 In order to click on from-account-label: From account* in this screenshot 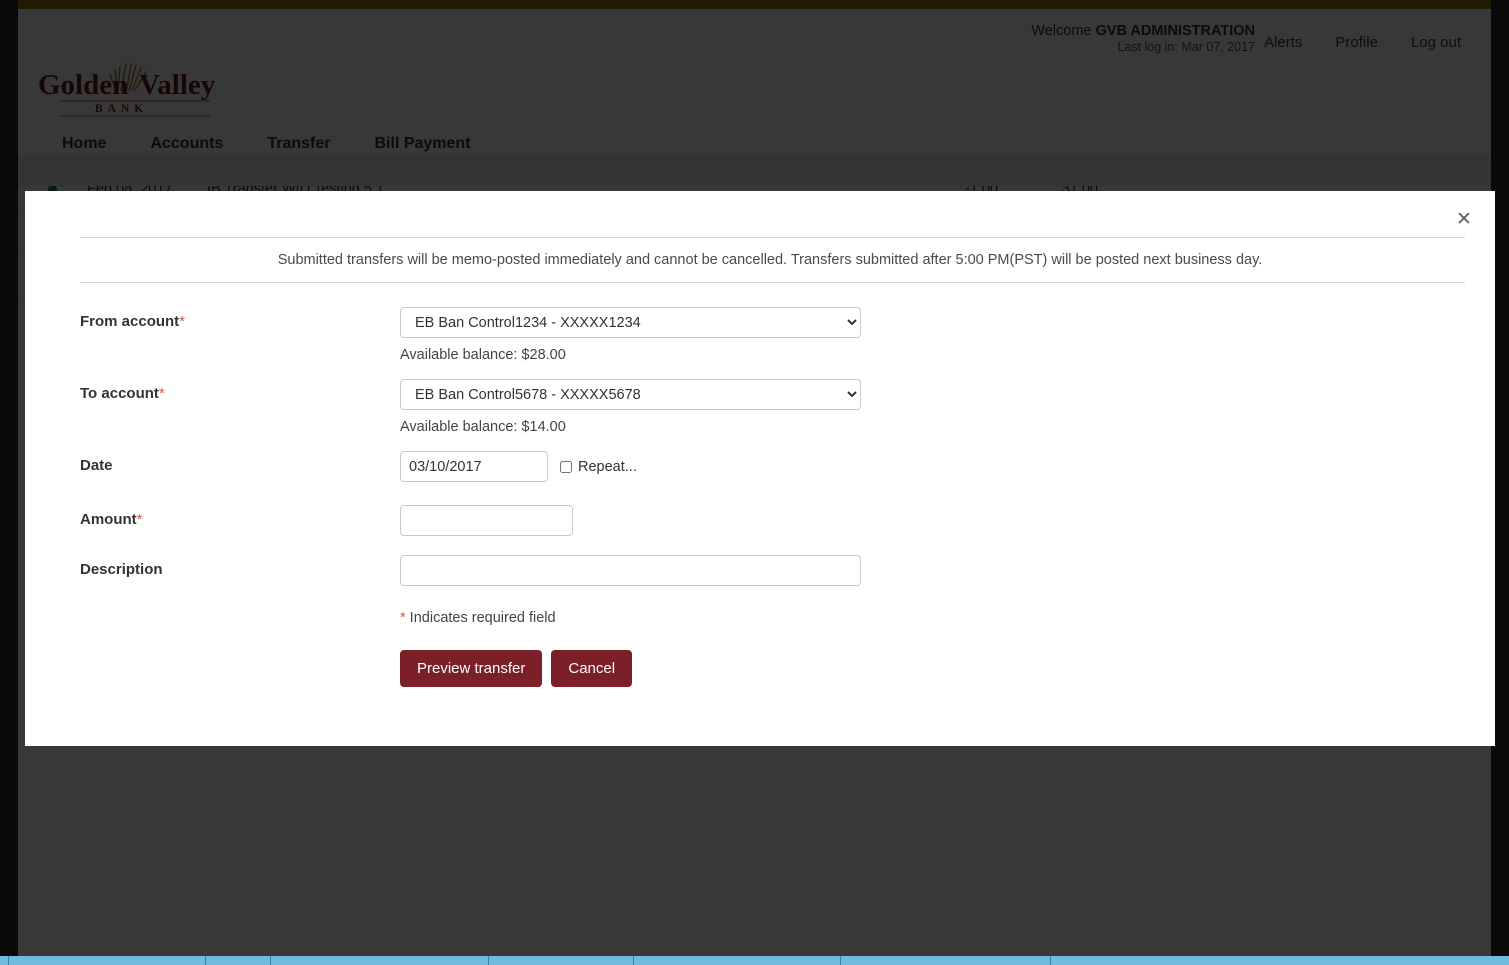, I will do `click(240, 318)`.